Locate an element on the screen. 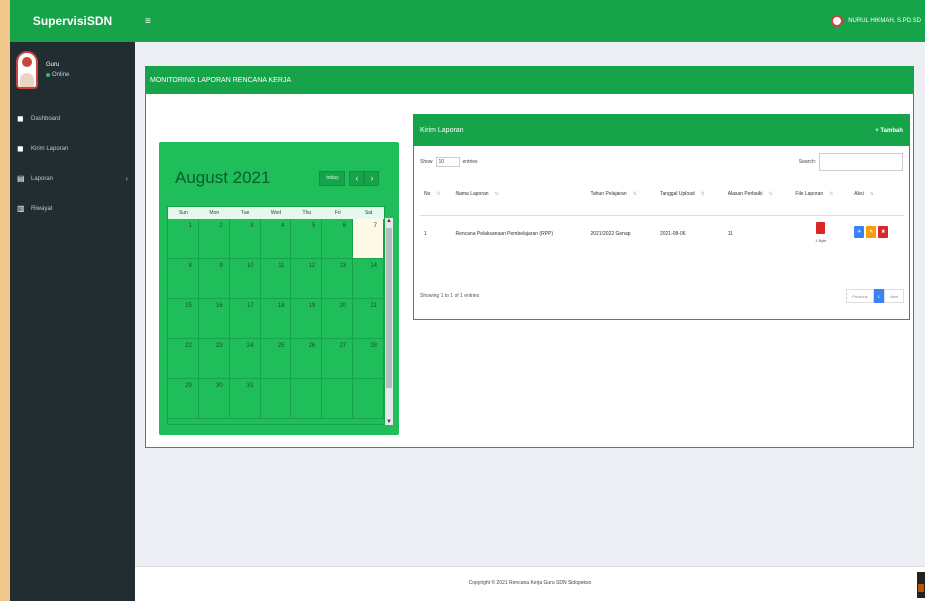 Image resolution: width=925 pixels, height=601 pixels. column-header: Aksi ⇅ is located at coordinates (877, 195).